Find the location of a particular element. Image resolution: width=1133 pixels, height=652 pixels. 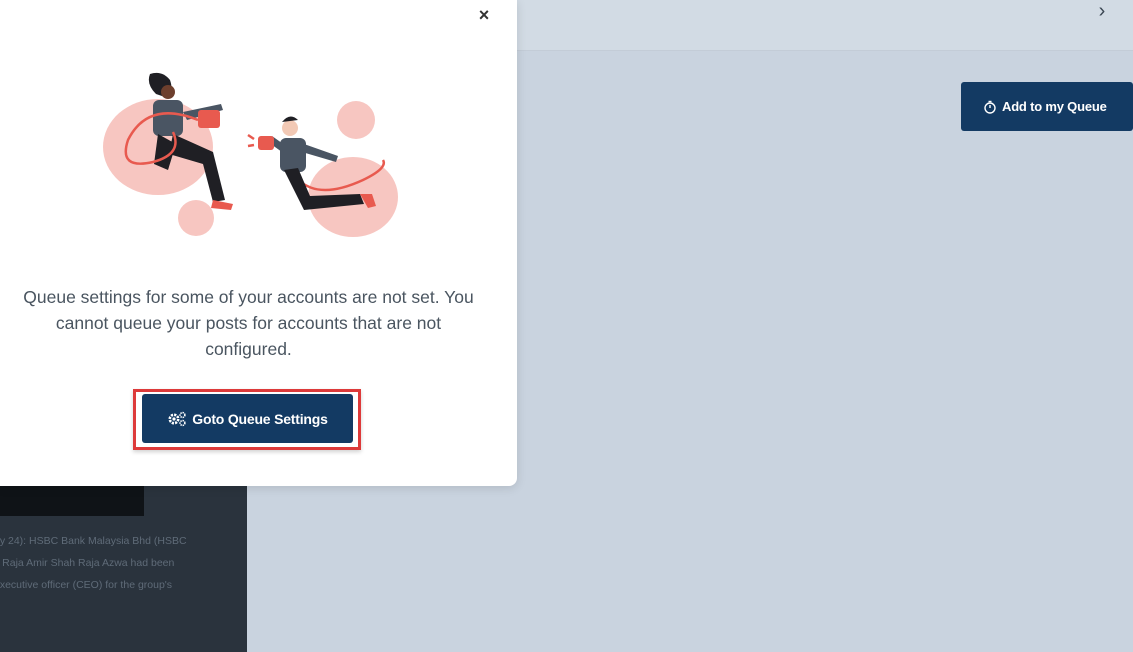

disconnected-plug-illustration is located at coordinates (250, 154).